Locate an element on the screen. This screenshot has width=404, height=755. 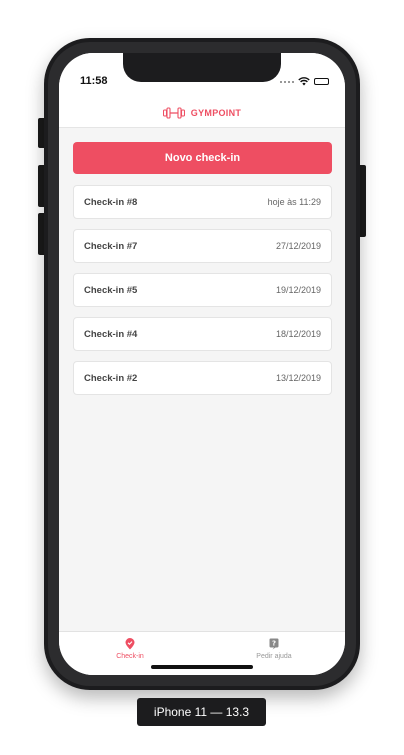
checkin-item: Check-in #7 27/12/2019 is located at coordinates (202, 246).